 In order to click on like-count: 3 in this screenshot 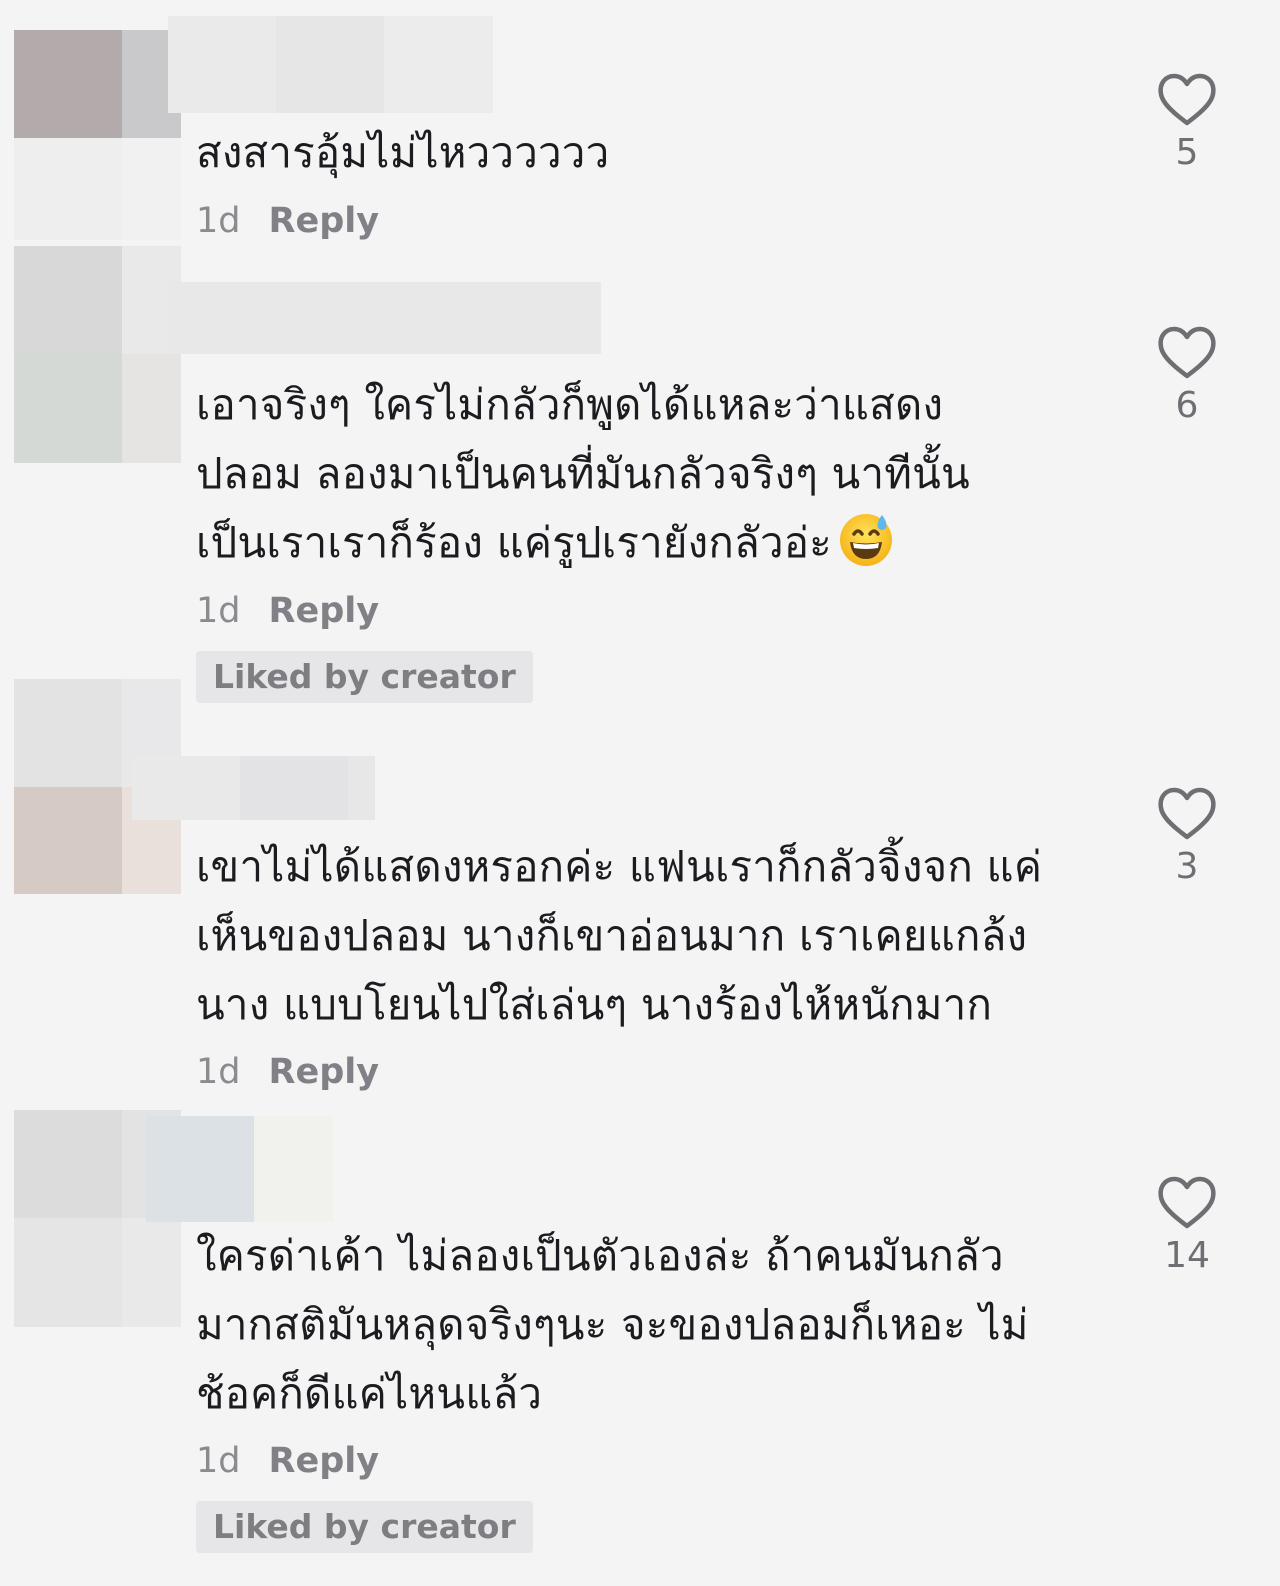, I will do `click(1187, 866)`.